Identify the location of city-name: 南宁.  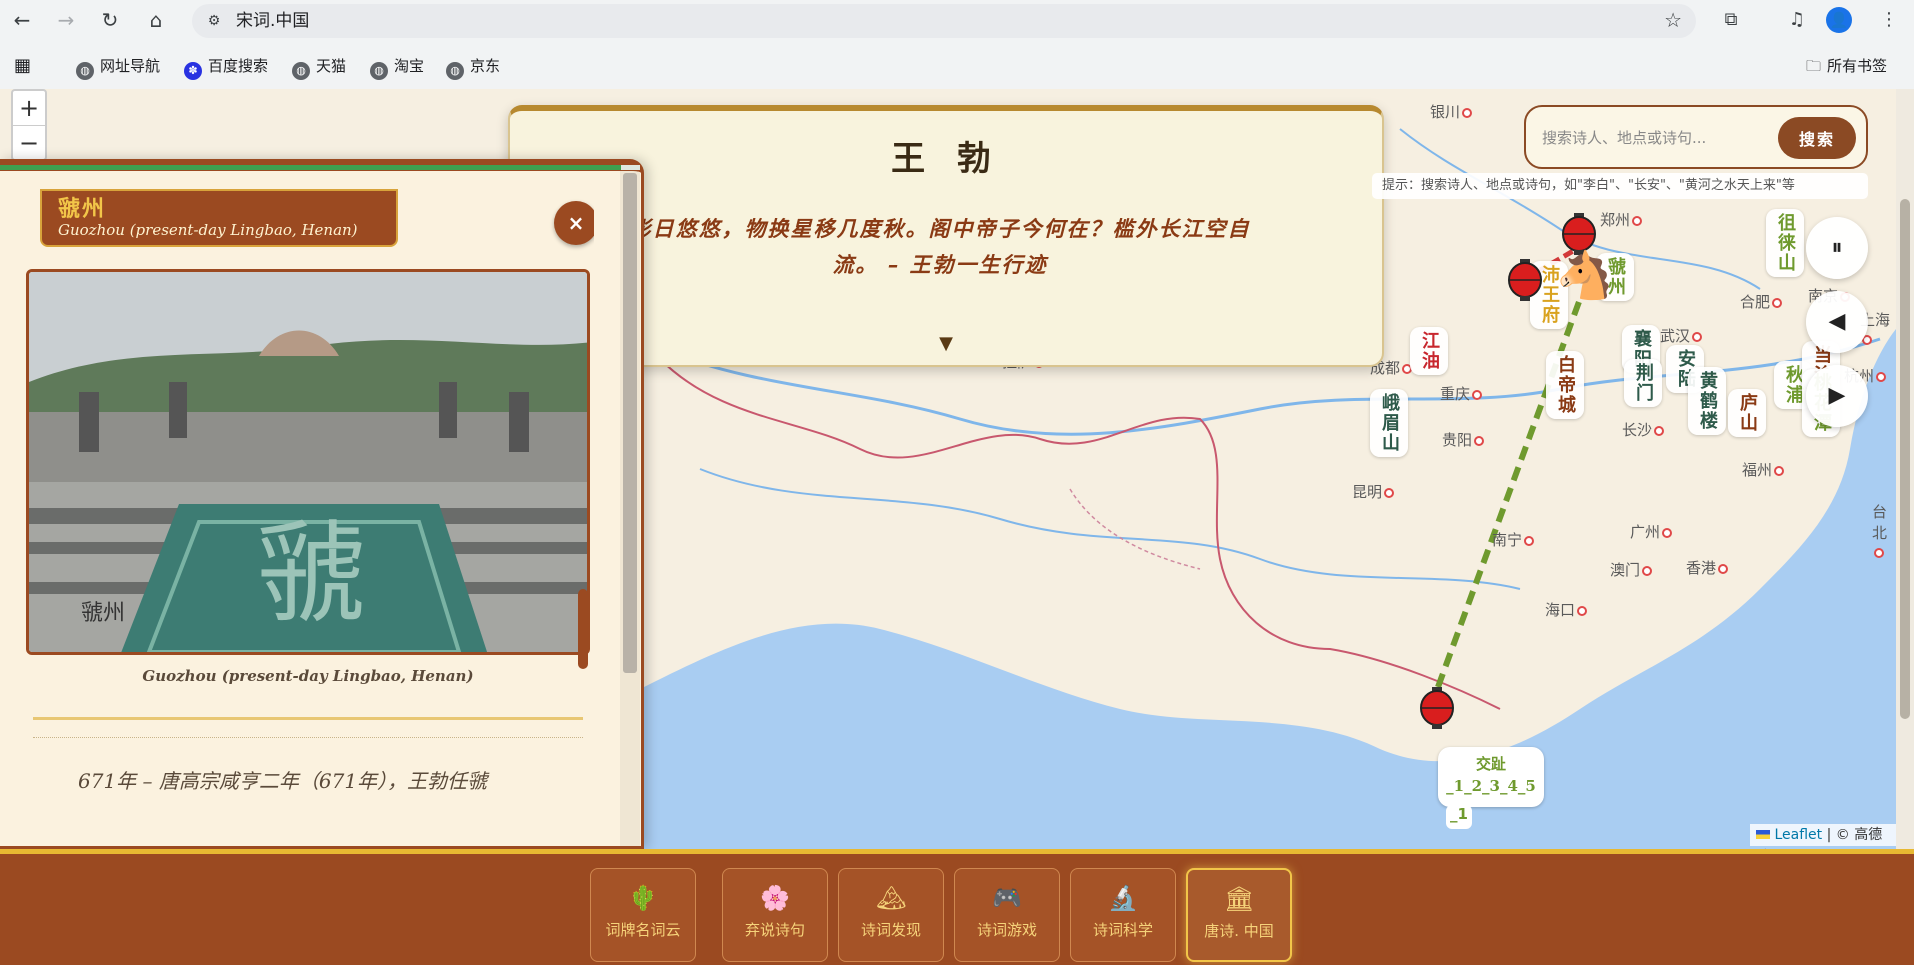
(1507, 540).